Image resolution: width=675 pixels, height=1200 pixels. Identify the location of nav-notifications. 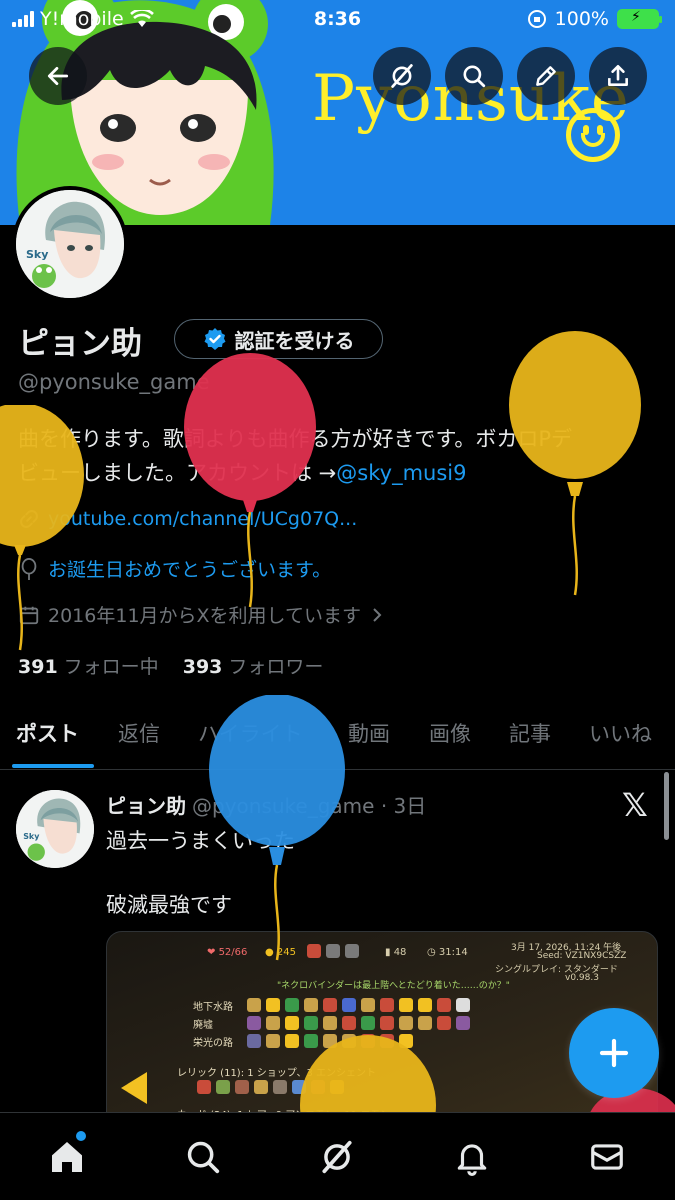
(472, 1157).